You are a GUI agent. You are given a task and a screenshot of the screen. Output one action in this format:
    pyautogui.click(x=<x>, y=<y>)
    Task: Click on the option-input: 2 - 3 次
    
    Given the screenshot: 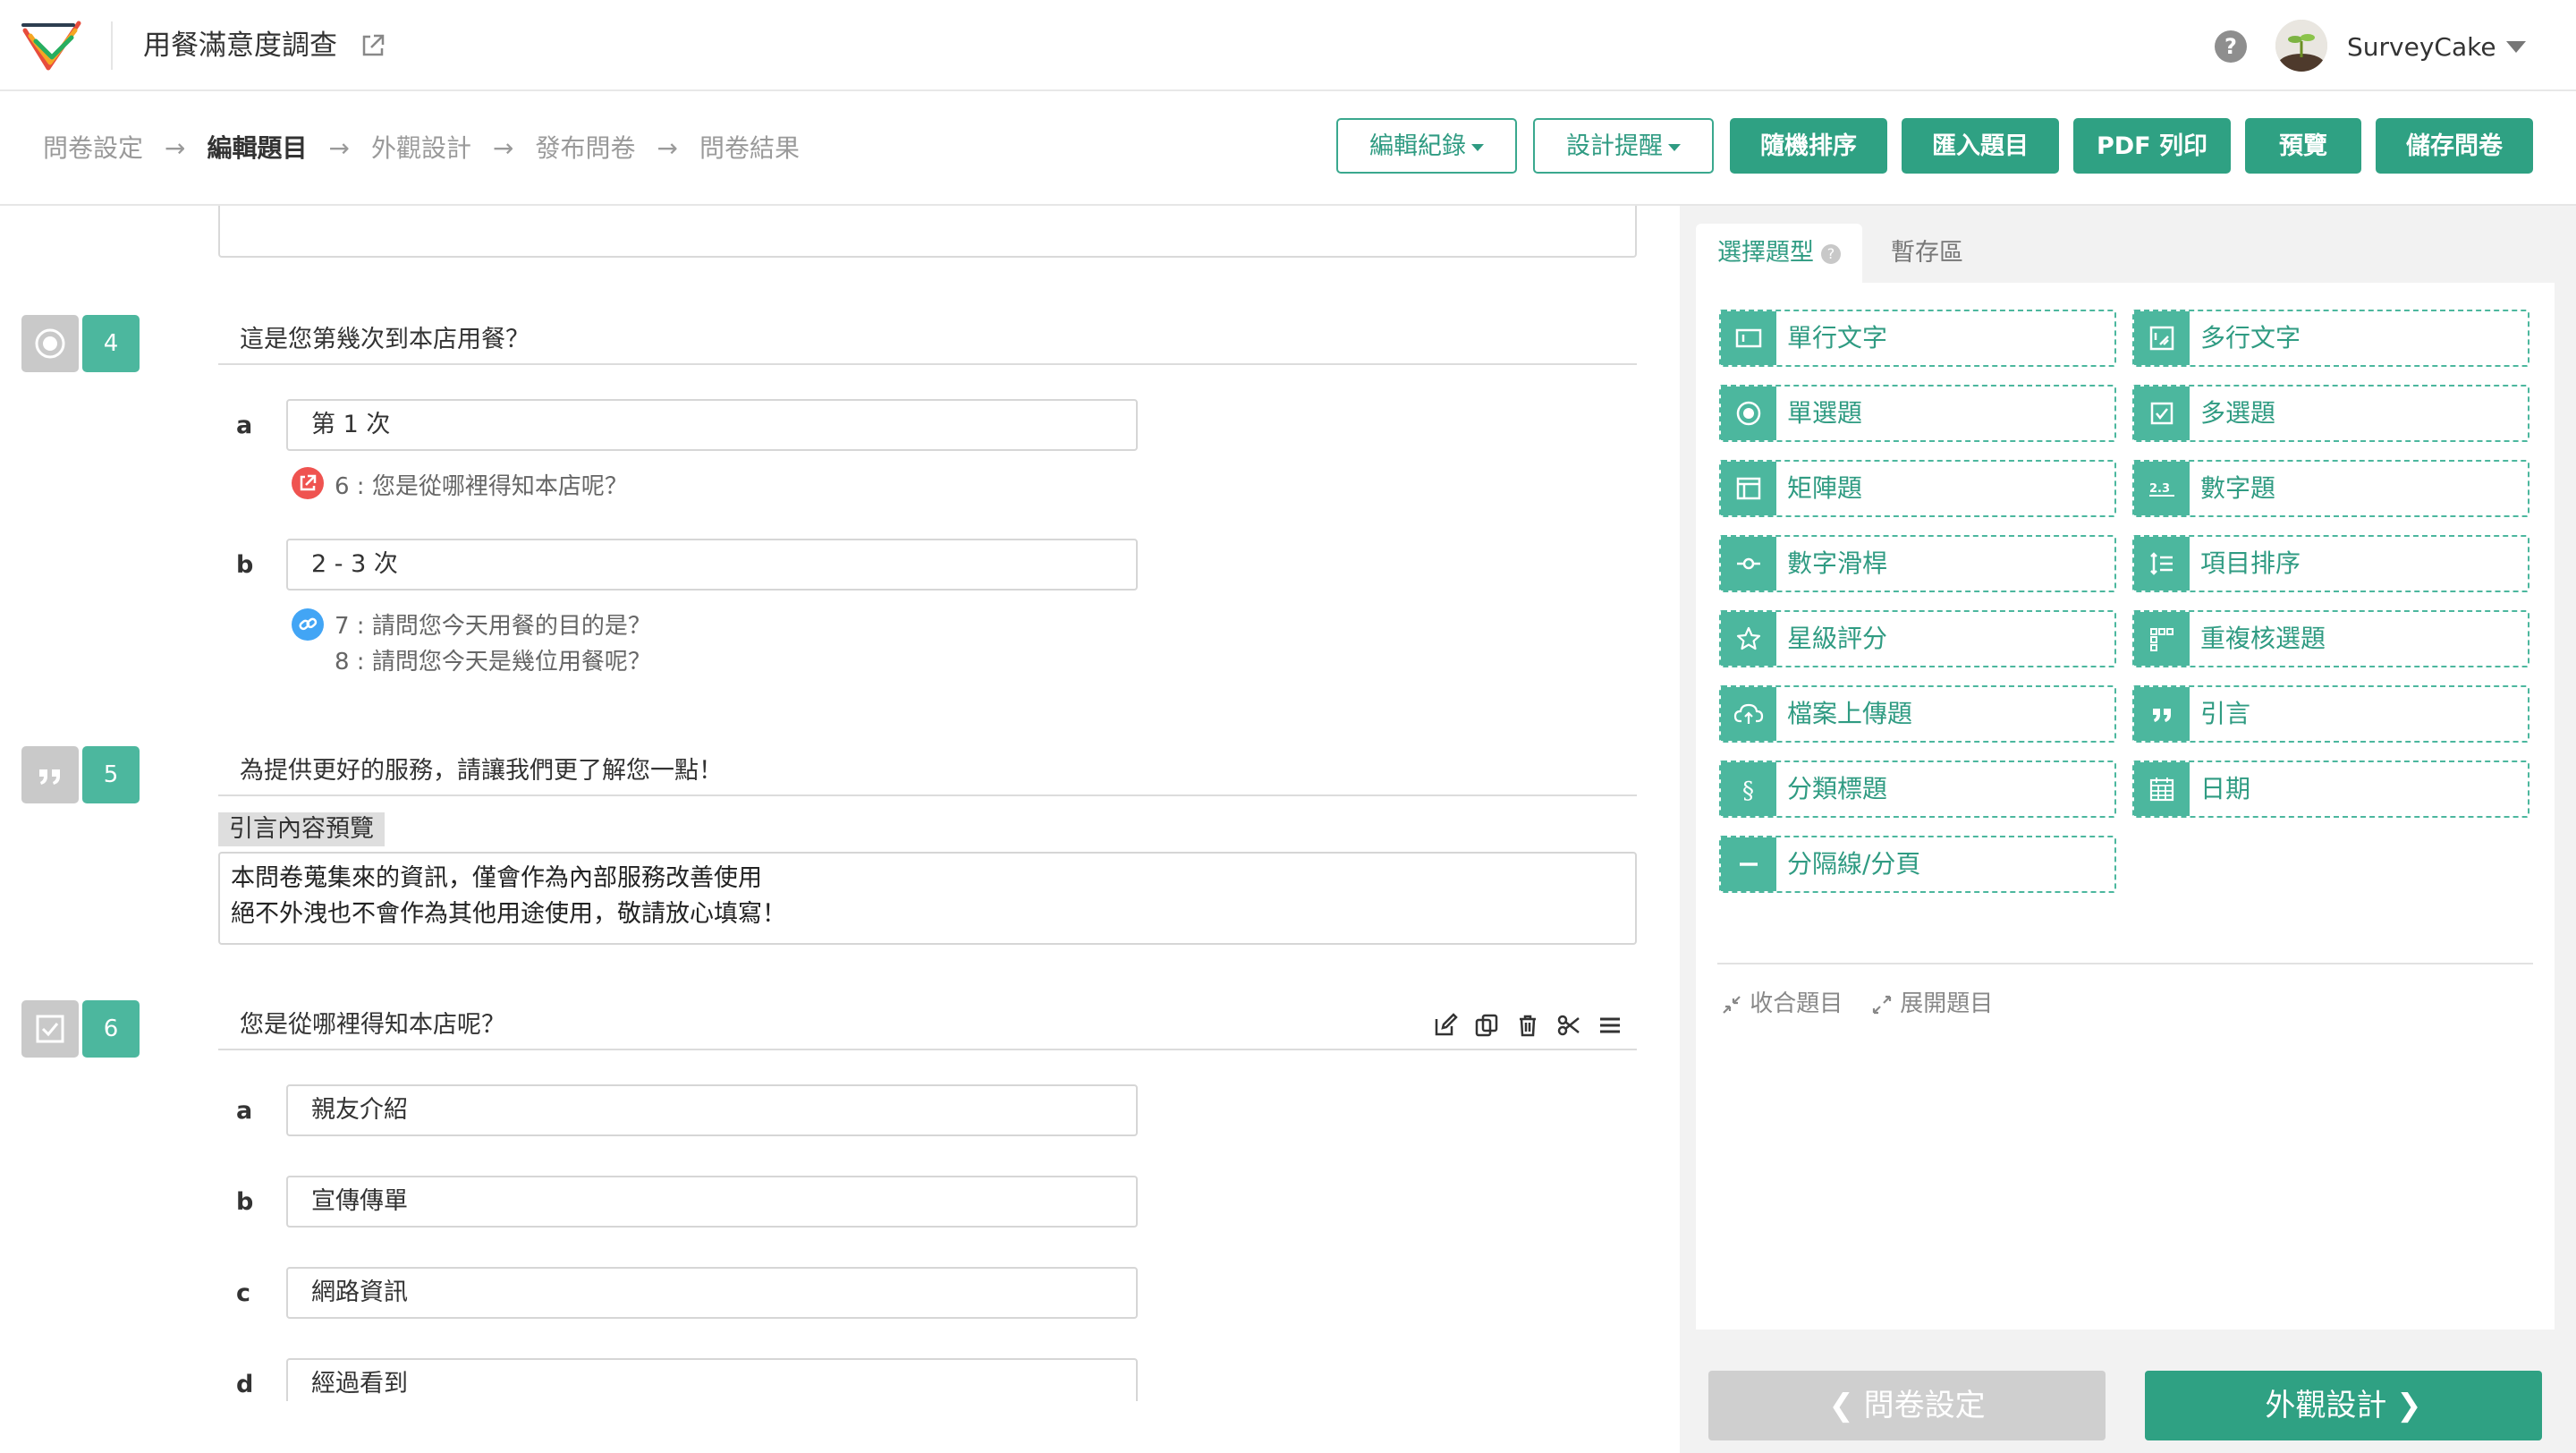 What is the action you would take?
    pyautogui.click(x=712, y=565)
    